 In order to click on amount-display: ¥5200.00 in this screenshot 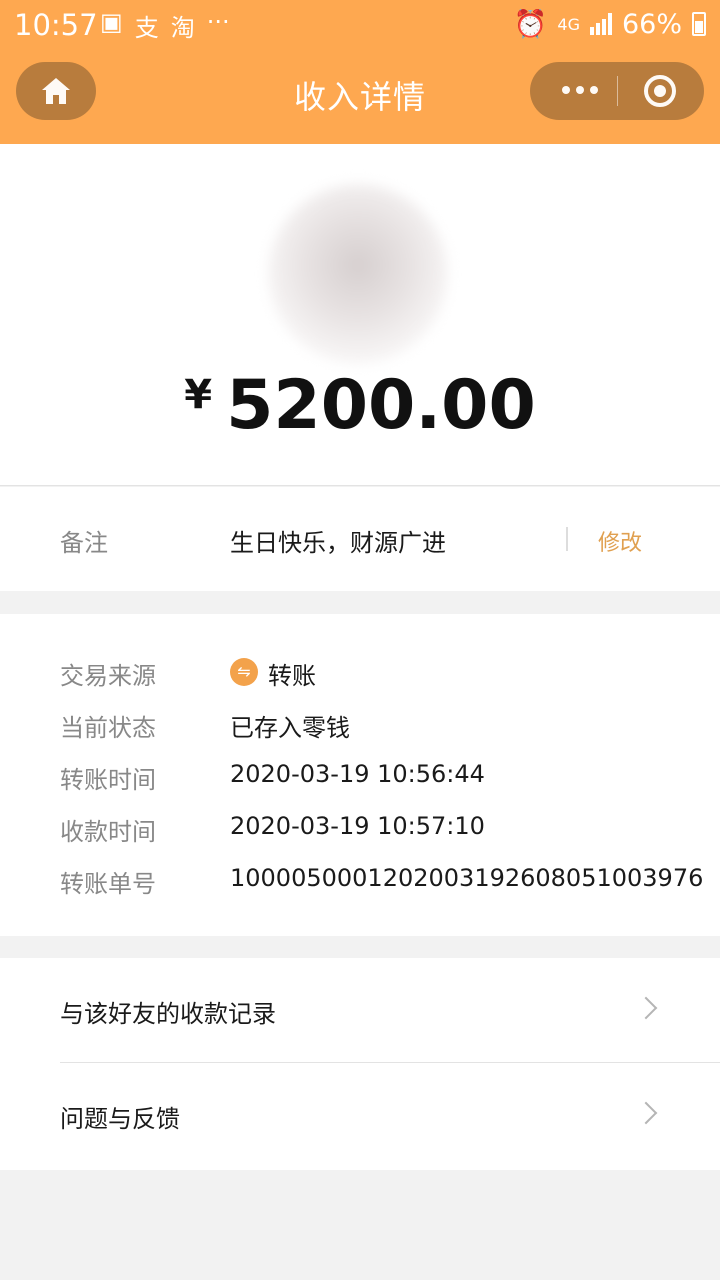, I will do `click(360, 405)`.